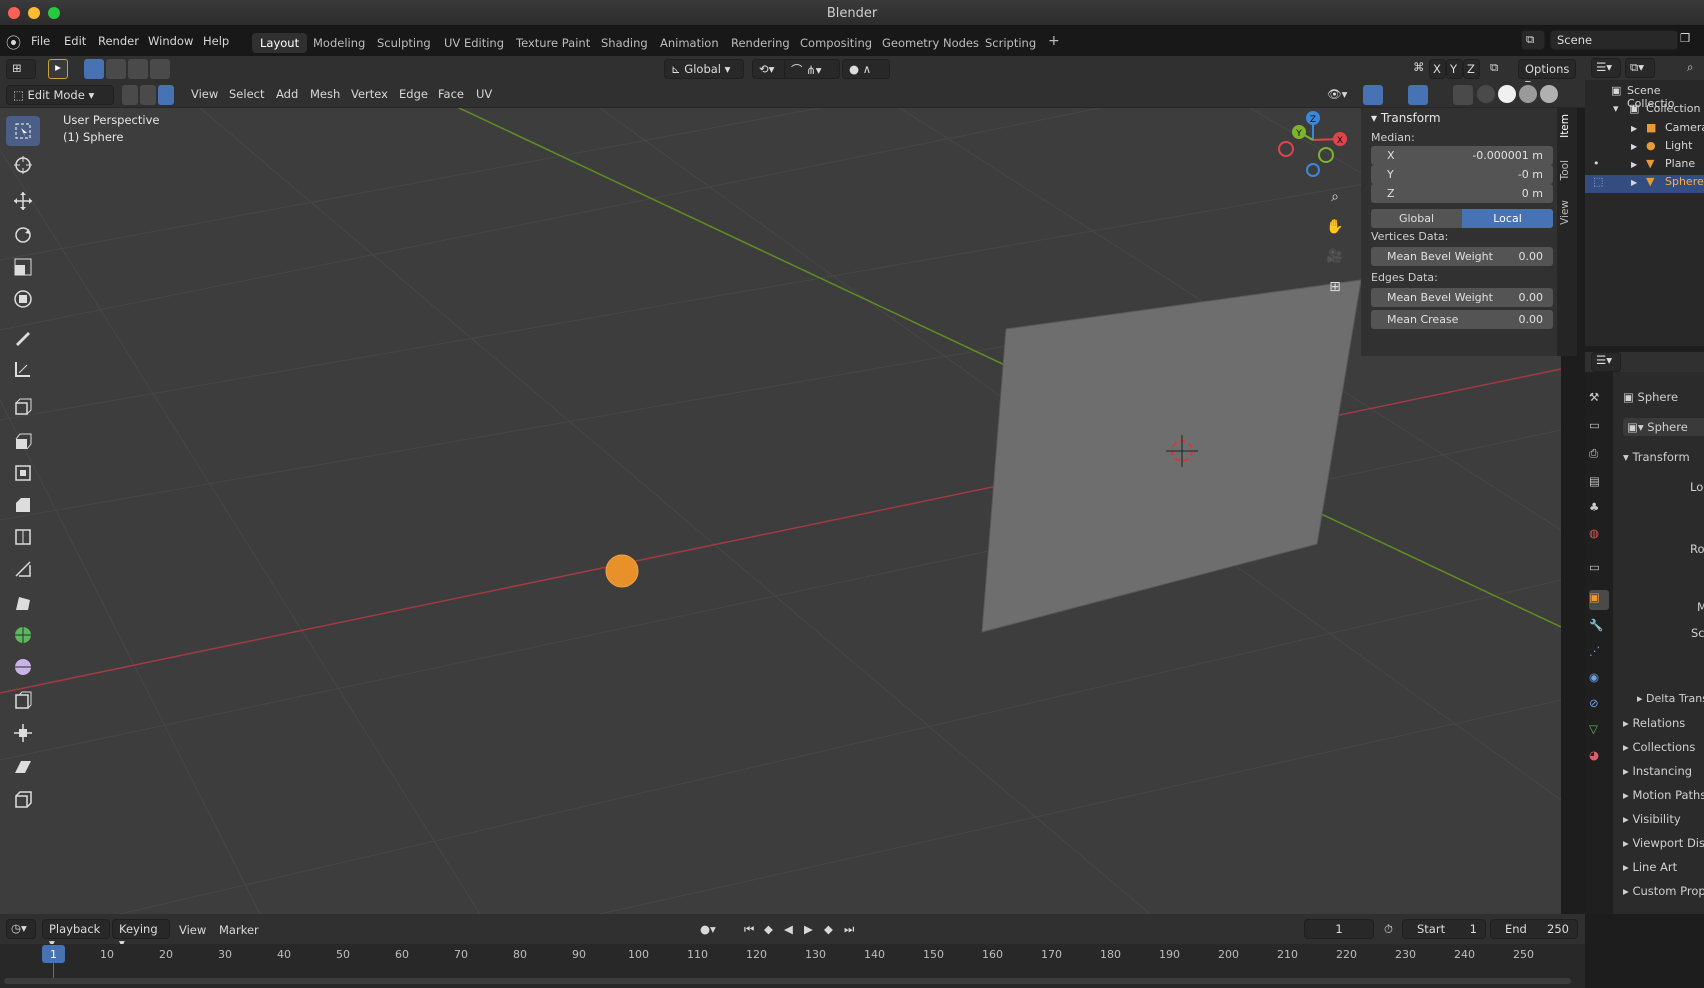  I want to click on modifier-tab-icon: 🔧, so click(1599, 628).